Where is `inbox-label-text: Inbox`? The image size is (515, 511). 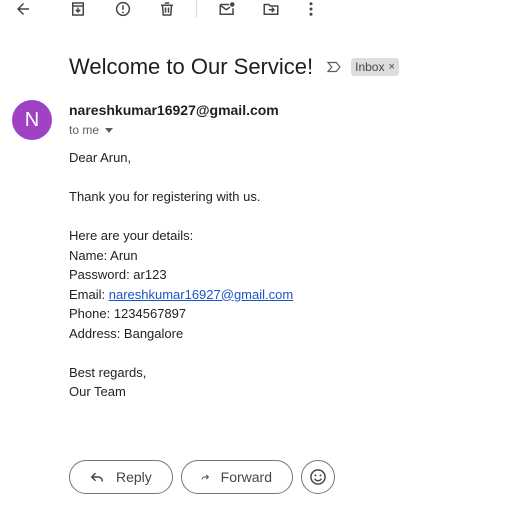 inbox-label-text: Inbox is located at coordinates (370, 67).